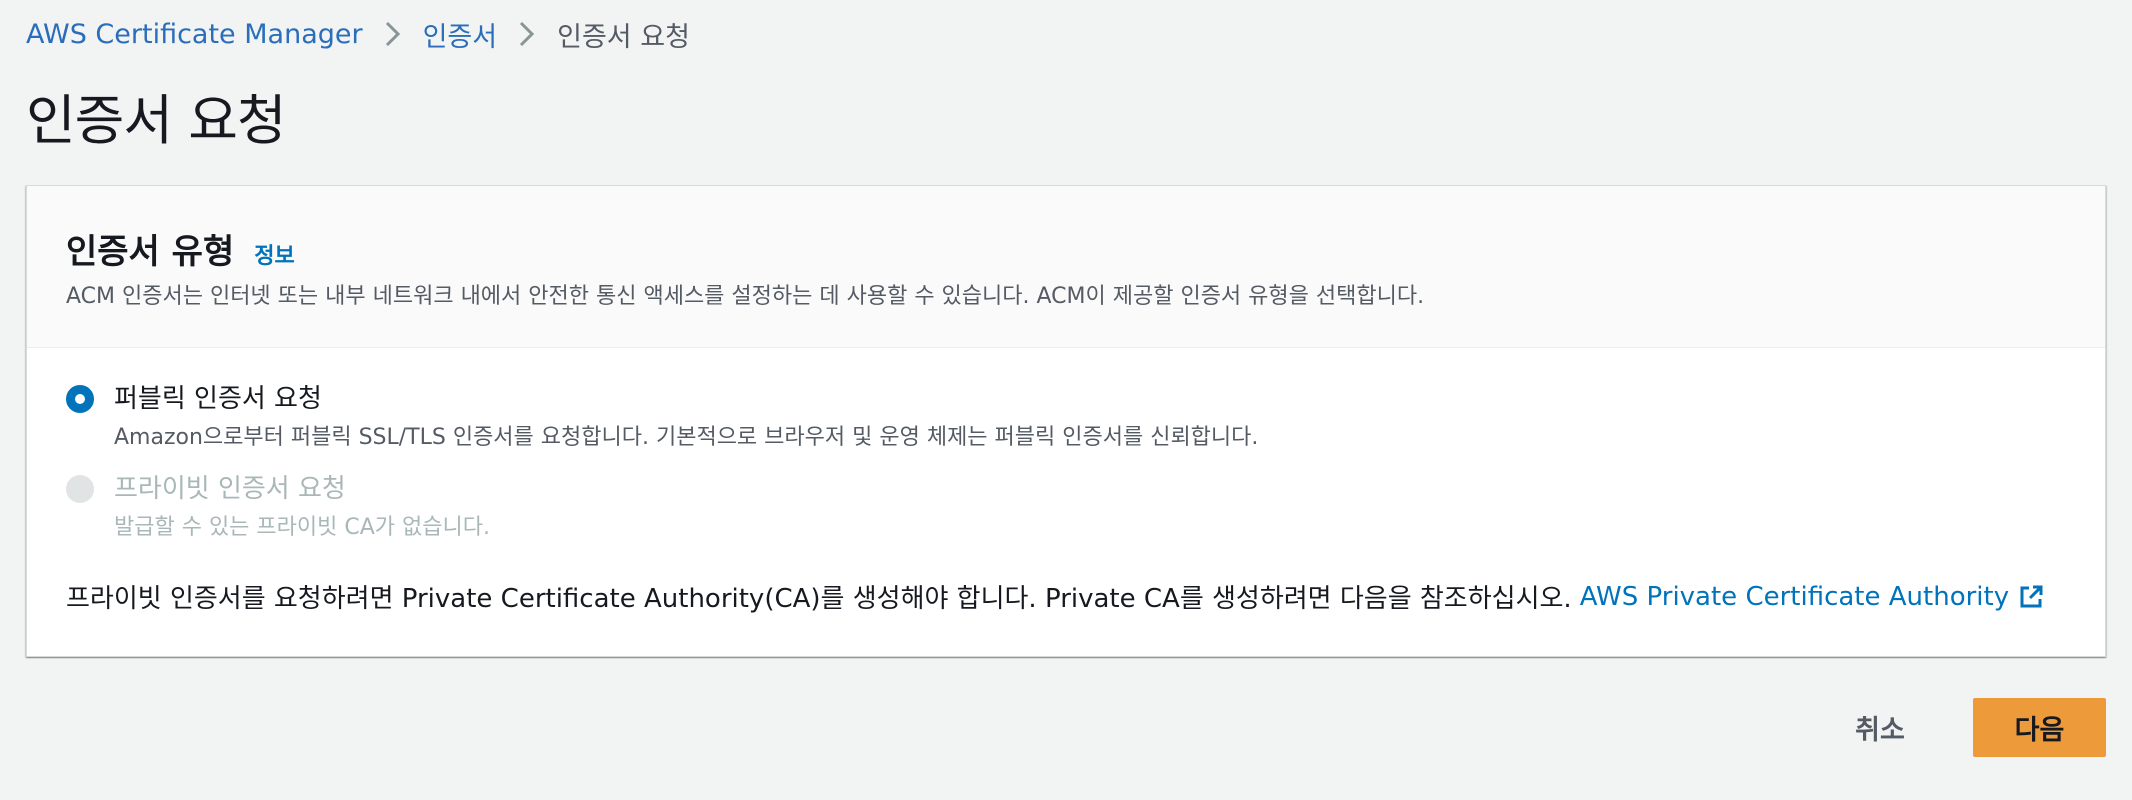  Describe the element at coordinates (686, 399) in the screenshot. I see `radio-public-label: 퍼블릭 인증서 요청` at that location.